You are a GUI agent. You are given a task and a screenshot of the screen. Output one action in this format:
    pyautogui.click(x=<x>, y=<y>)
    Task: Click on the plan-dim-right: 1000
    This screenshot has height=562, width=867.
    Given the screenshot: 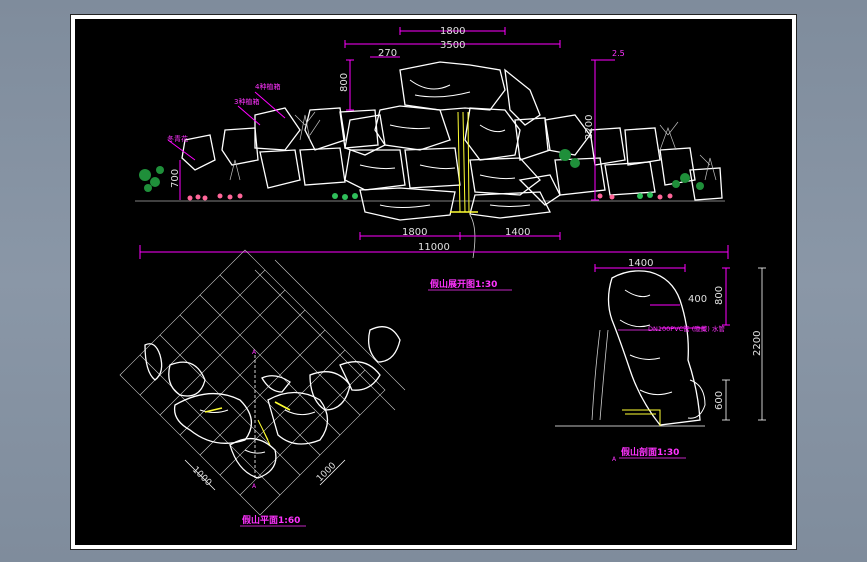 What is the action you would take?
    pyautogui.click(x=326, y=472)
    